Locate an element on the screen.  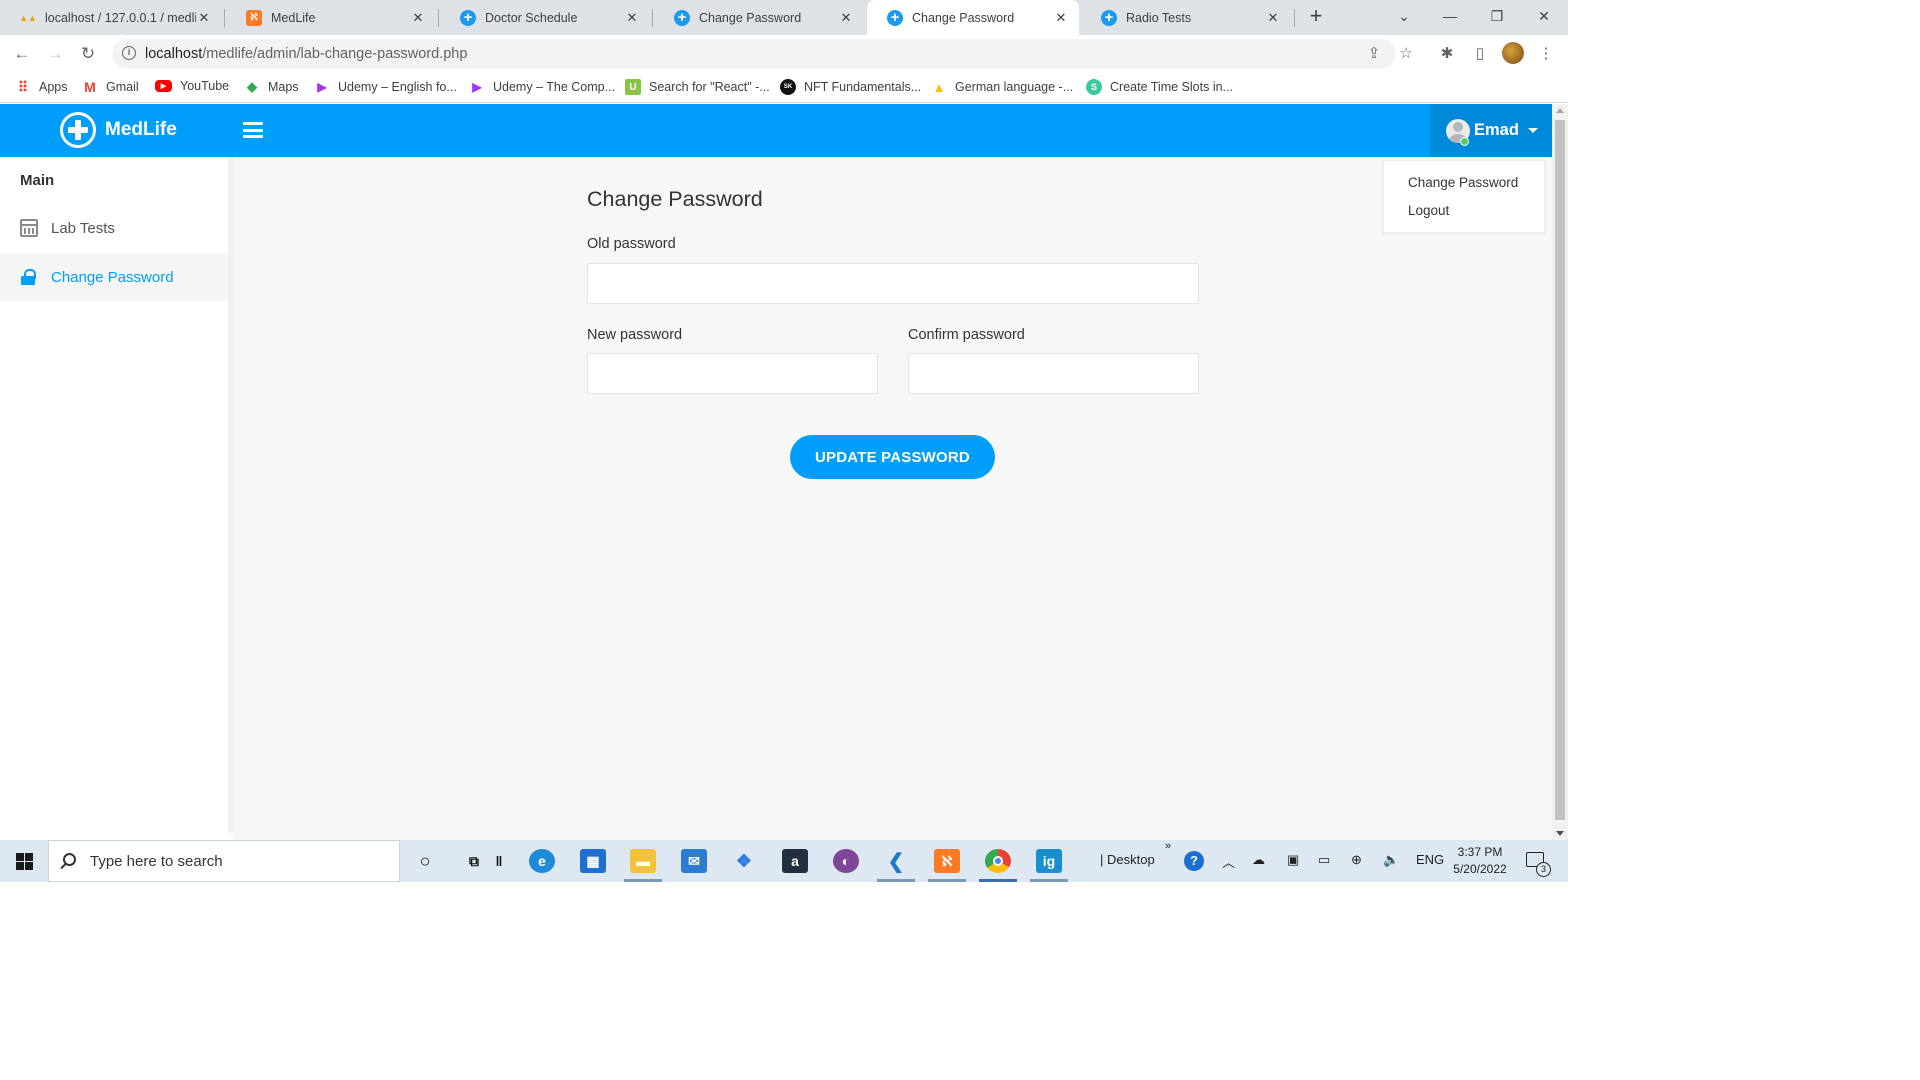
amazon-icon: a is located at coordinates (795, 861).